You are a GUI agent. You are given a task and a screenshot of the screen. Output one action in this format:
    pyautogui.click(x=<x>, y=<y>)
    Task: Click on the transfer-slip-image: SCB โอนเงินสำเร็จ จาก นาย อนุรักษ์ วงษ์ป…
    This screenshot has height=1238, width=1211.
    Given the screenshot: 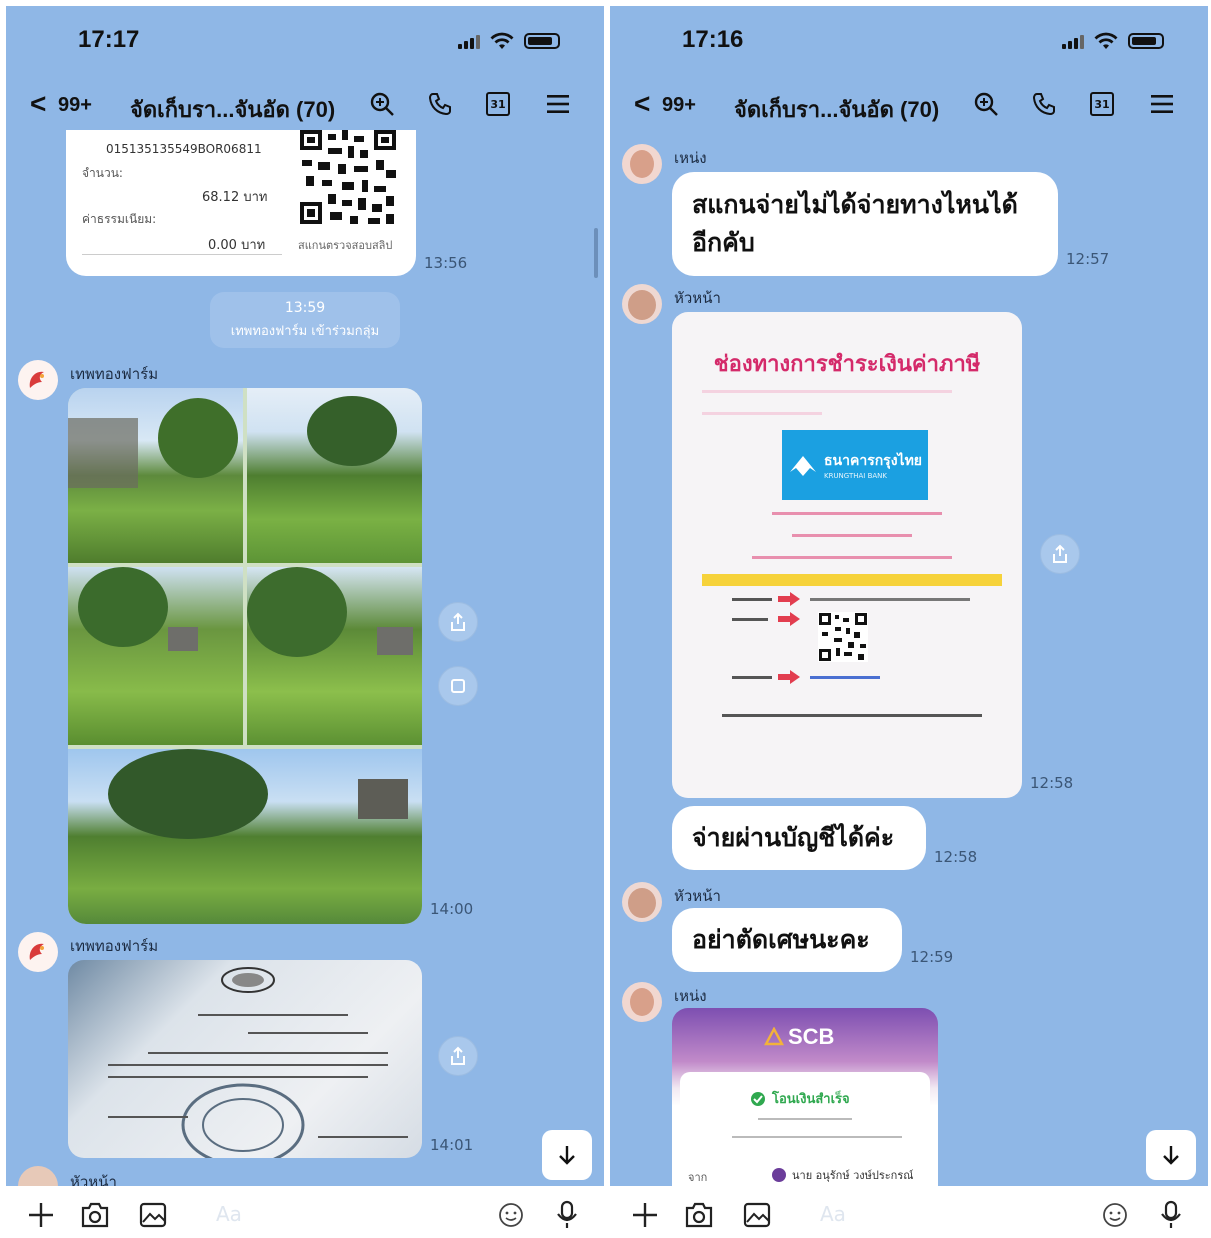 What is the action you would take?
    pyautogui.click(x=805, y=1097)
    